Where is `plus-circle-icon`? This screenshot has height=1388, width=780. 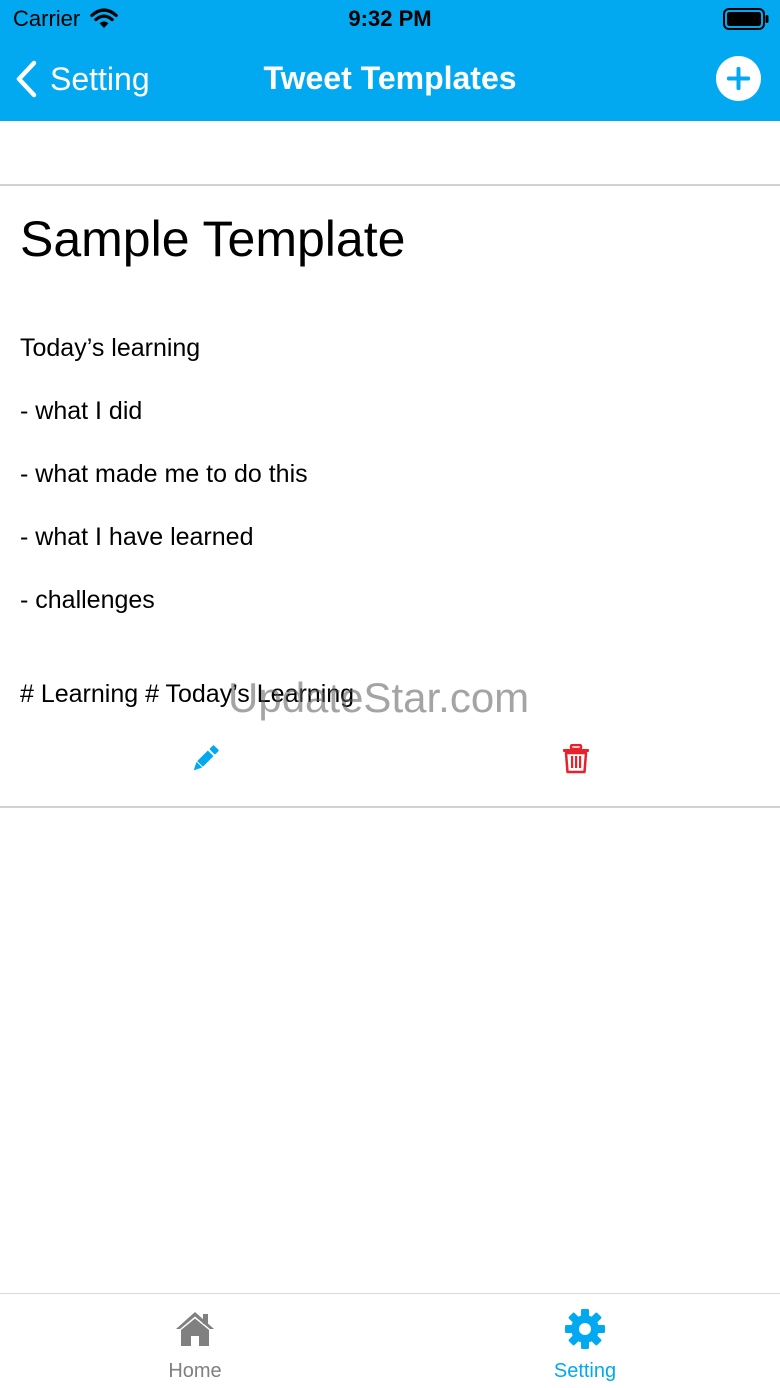
plus-circle-icon is located at coordinates (738, 78).